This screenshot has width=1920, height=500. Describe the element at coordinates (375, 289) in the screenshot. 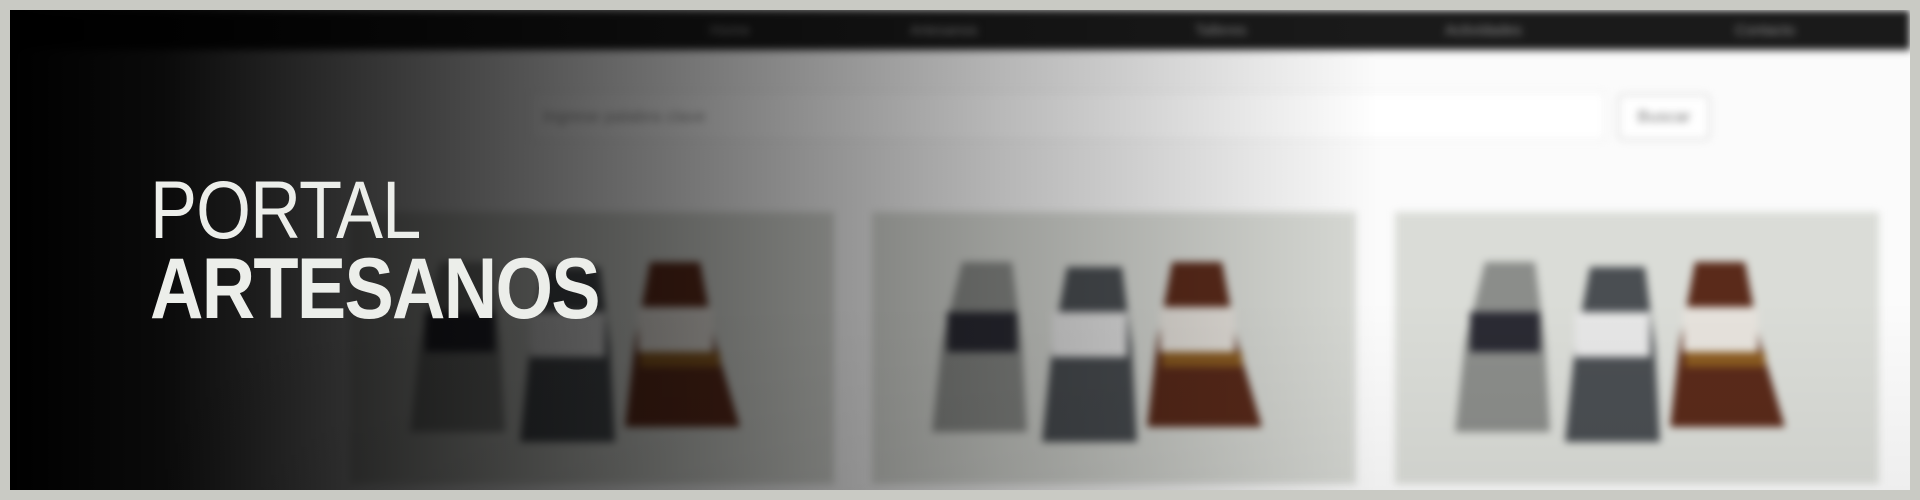

I see `title-line-artesanos: ARTESANOS` at that location.